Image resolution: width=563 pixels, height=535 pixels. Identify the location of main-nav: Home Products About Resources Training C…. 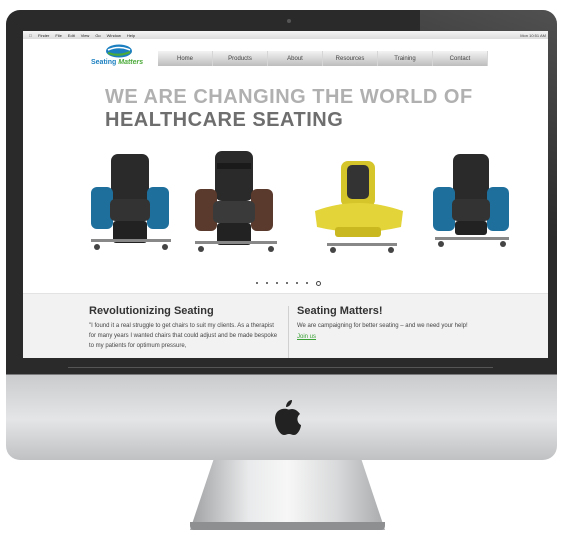
(323, 58).